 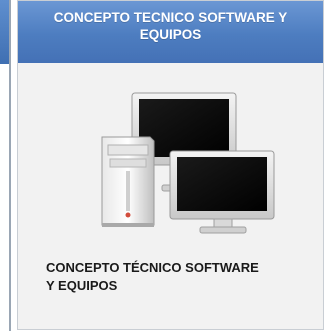 I want to click on divider-line, so click(x=10, y=165).